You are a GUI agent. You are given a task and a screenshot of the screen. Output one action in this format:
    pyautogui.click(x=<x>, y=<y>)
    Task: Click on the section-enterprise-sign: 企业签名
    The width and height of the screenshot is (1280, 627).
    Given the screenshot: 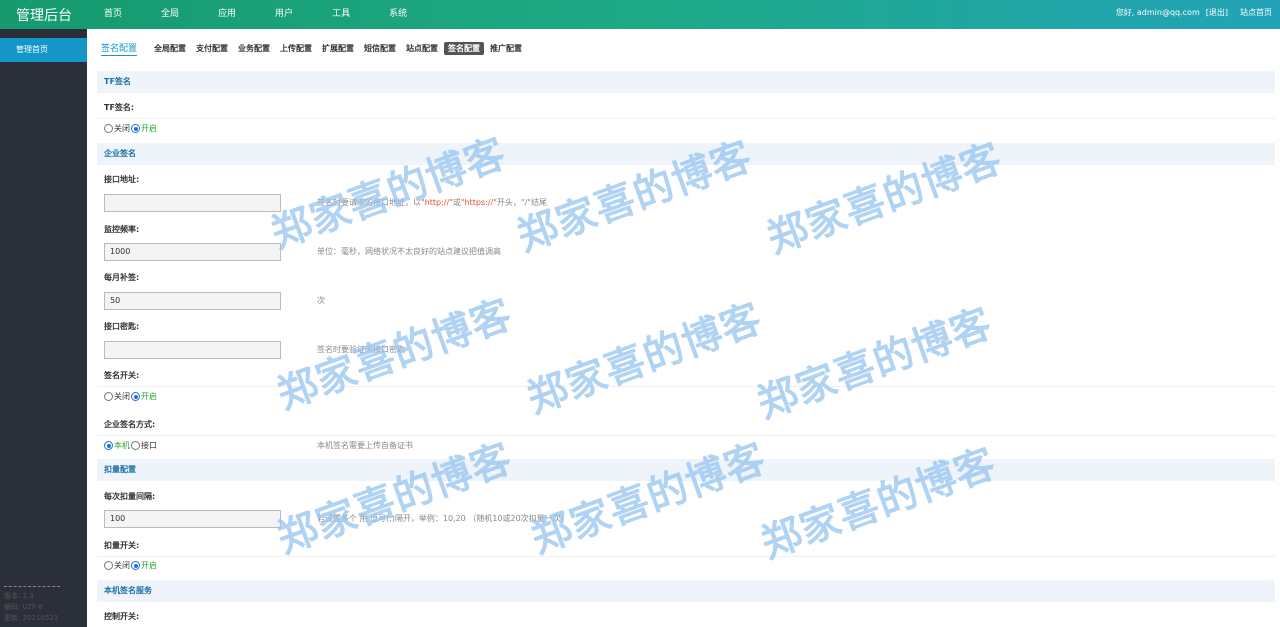 What is the action you would take?
    pyautogui.click(x=686, y=154)
    